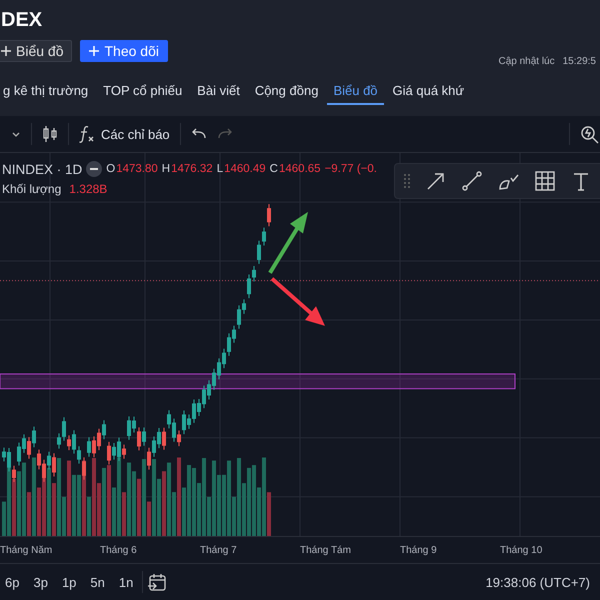 This screenshot has width=600, height=600. I want to click on nav-tab: Biểu đồ, so click(355, 93).